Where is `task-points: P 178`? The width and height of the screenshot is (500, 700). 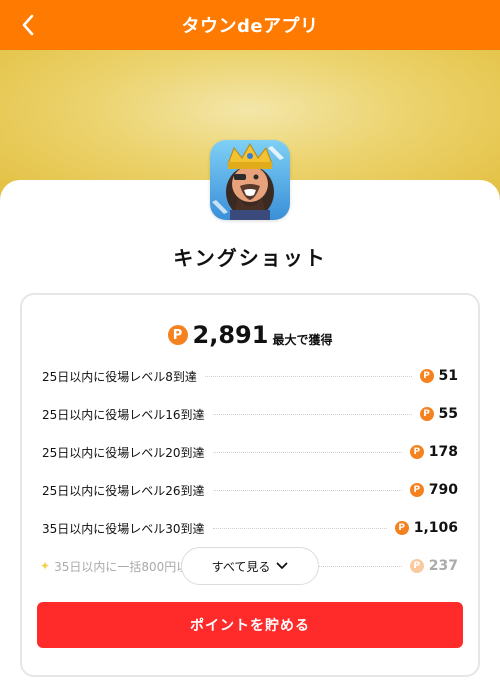 task-points: P 178 is located at coordinates (433, 452).